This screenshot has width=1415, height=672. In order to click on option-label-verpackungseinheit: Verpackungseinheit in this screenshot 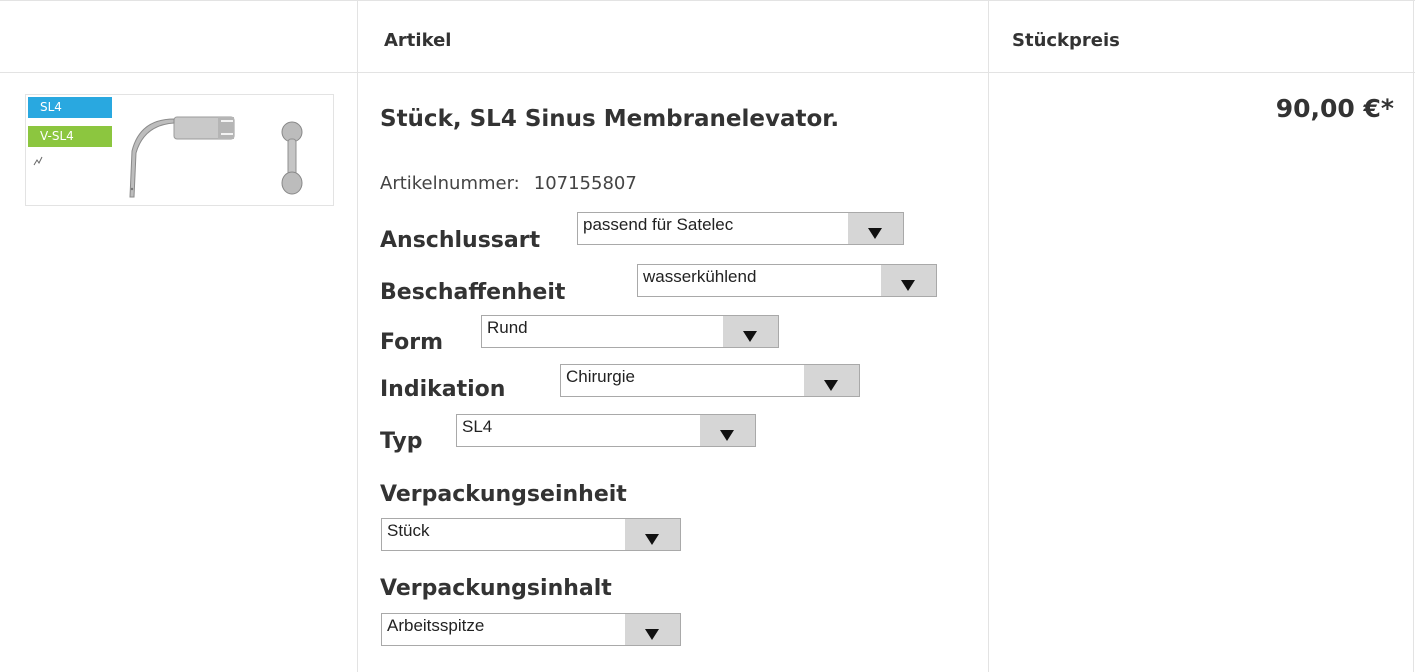, I will do `click(503, 494)`.